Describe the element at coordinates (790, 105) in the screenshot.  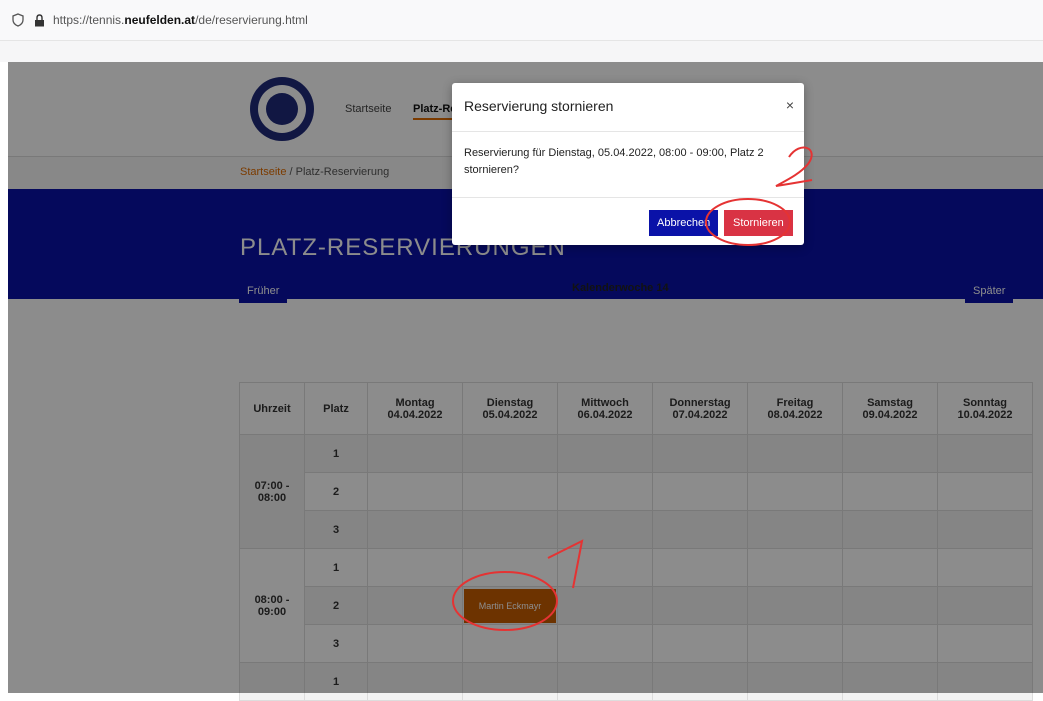
I see `close-icon: ×` at that location.